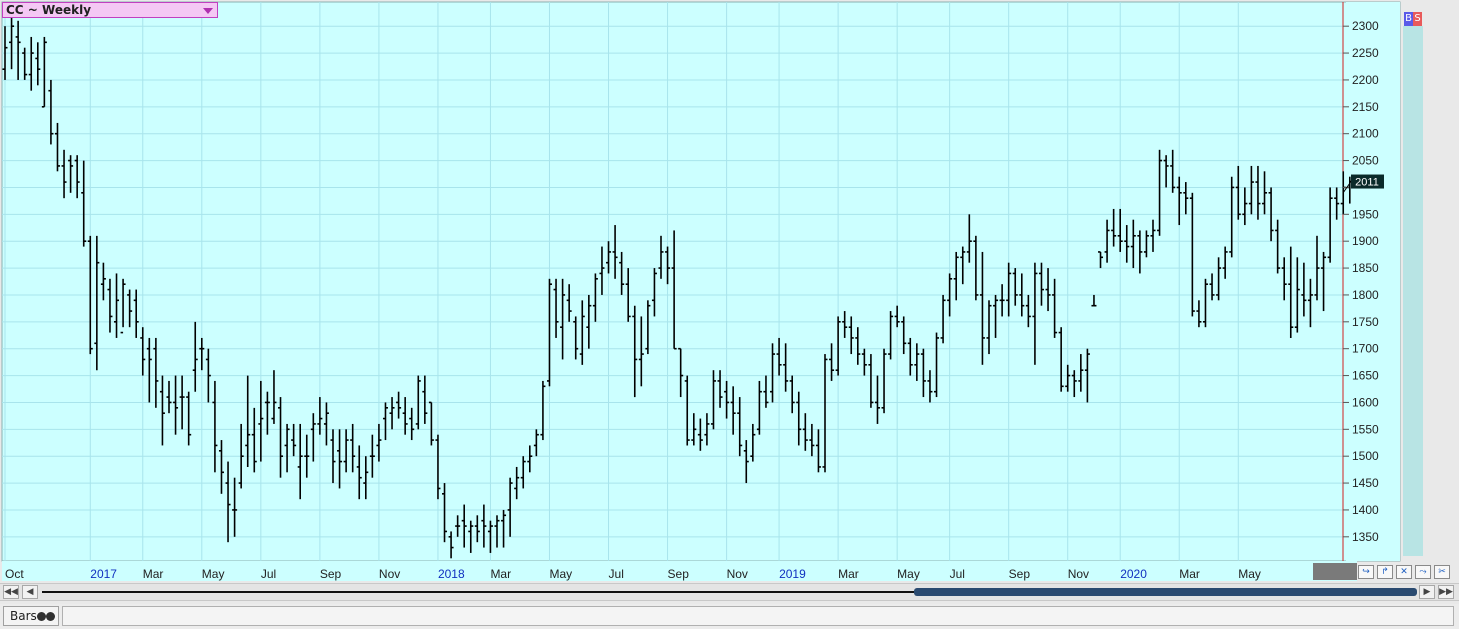  What do you see at coordinates (1427, 592) in the screenshot?
I see `scroll-right-button: ▶` at bounding box center [1427, 592].